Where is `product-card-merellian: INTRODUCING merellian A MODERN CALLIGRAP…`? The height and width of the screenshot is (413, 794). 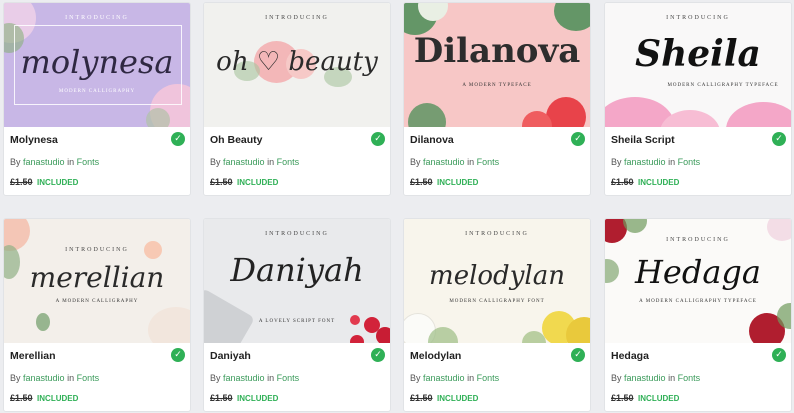
product-card-merellian: INTRODUCING merellian A MODERN CALLIGRAP… is located at coordinates (97, 315).